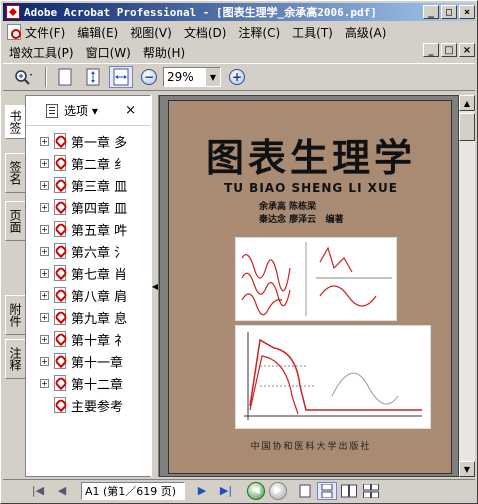 The height and width of the screenshot is (504, 478). What do you see at coordinates (15, 173) in the screenshot?
I see `tab-signatures: 签名` at bounding box center [15, 173].